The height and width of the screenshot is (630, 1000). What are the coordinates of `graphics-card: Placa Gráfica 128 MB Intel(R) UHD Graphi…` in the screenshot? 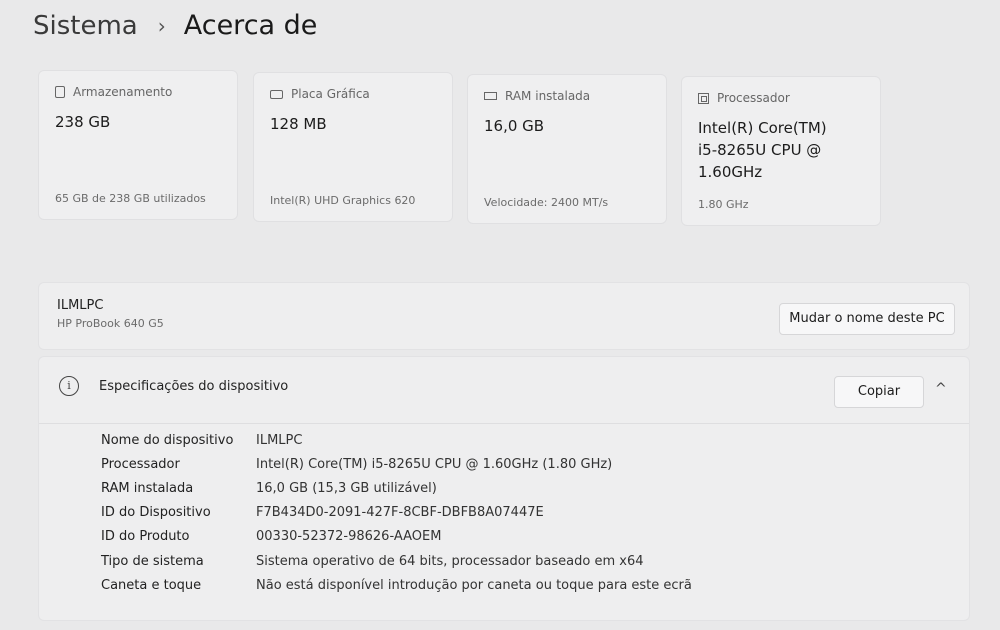 It's located at (353, 147).